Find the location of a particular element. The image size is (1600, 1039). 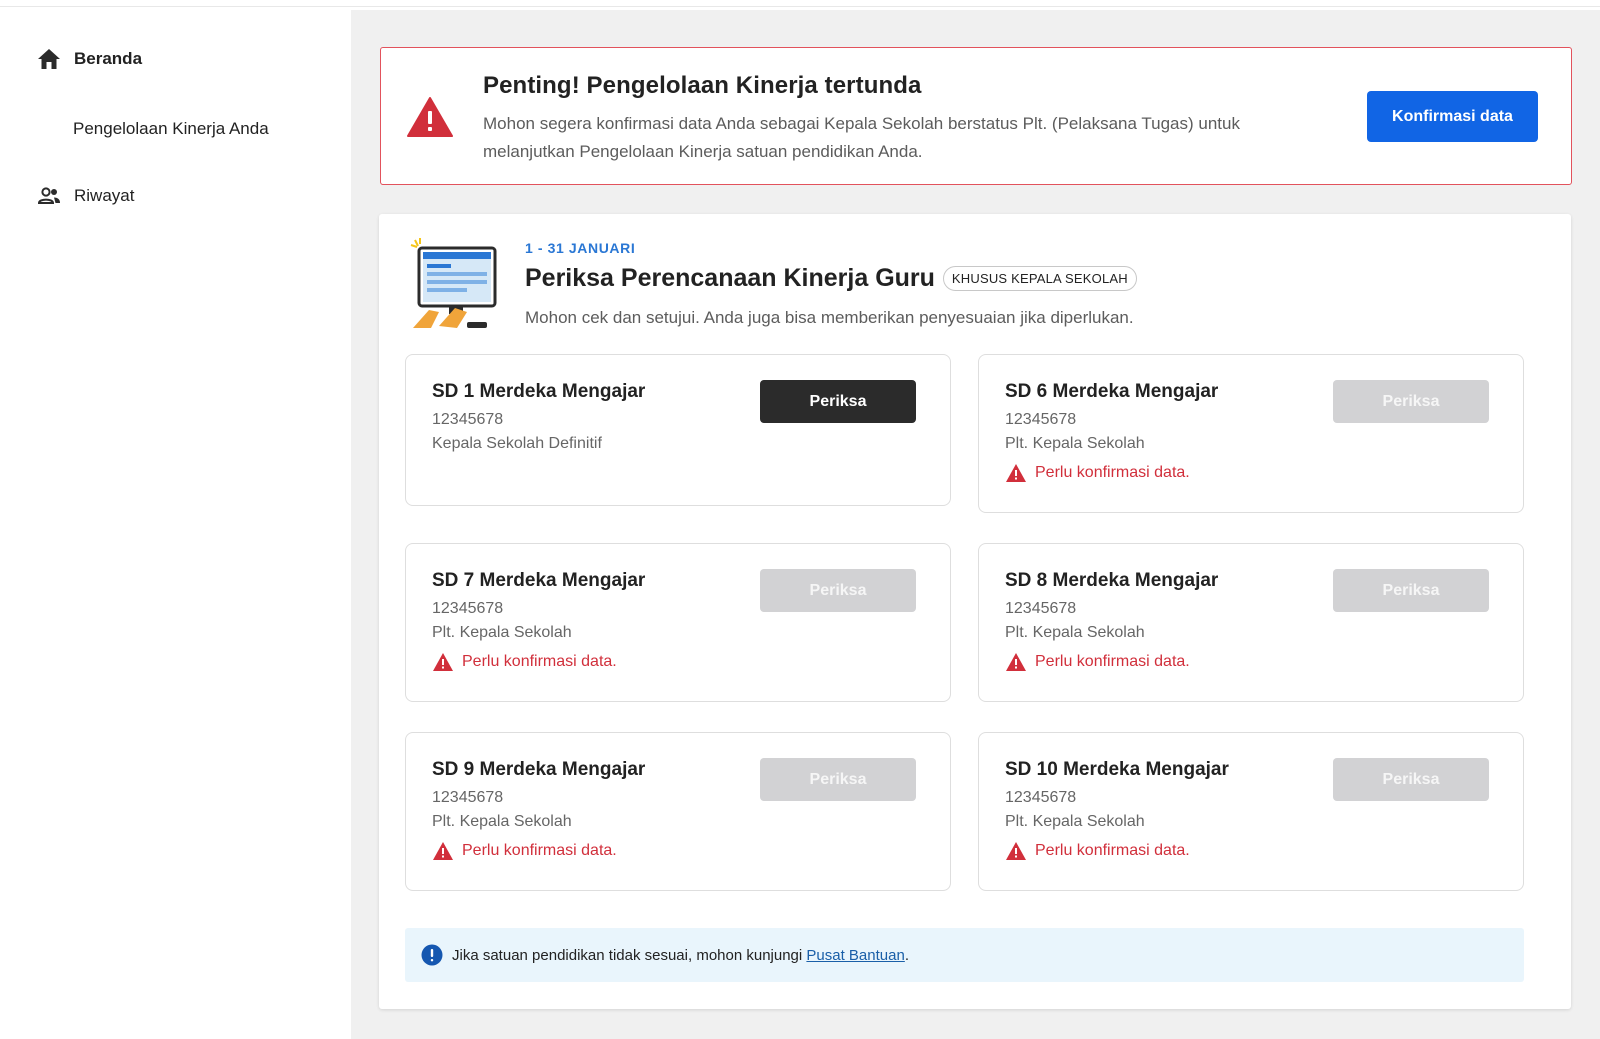

sidebar-item-beranda: Beranda is located at coordinates (89, 59).